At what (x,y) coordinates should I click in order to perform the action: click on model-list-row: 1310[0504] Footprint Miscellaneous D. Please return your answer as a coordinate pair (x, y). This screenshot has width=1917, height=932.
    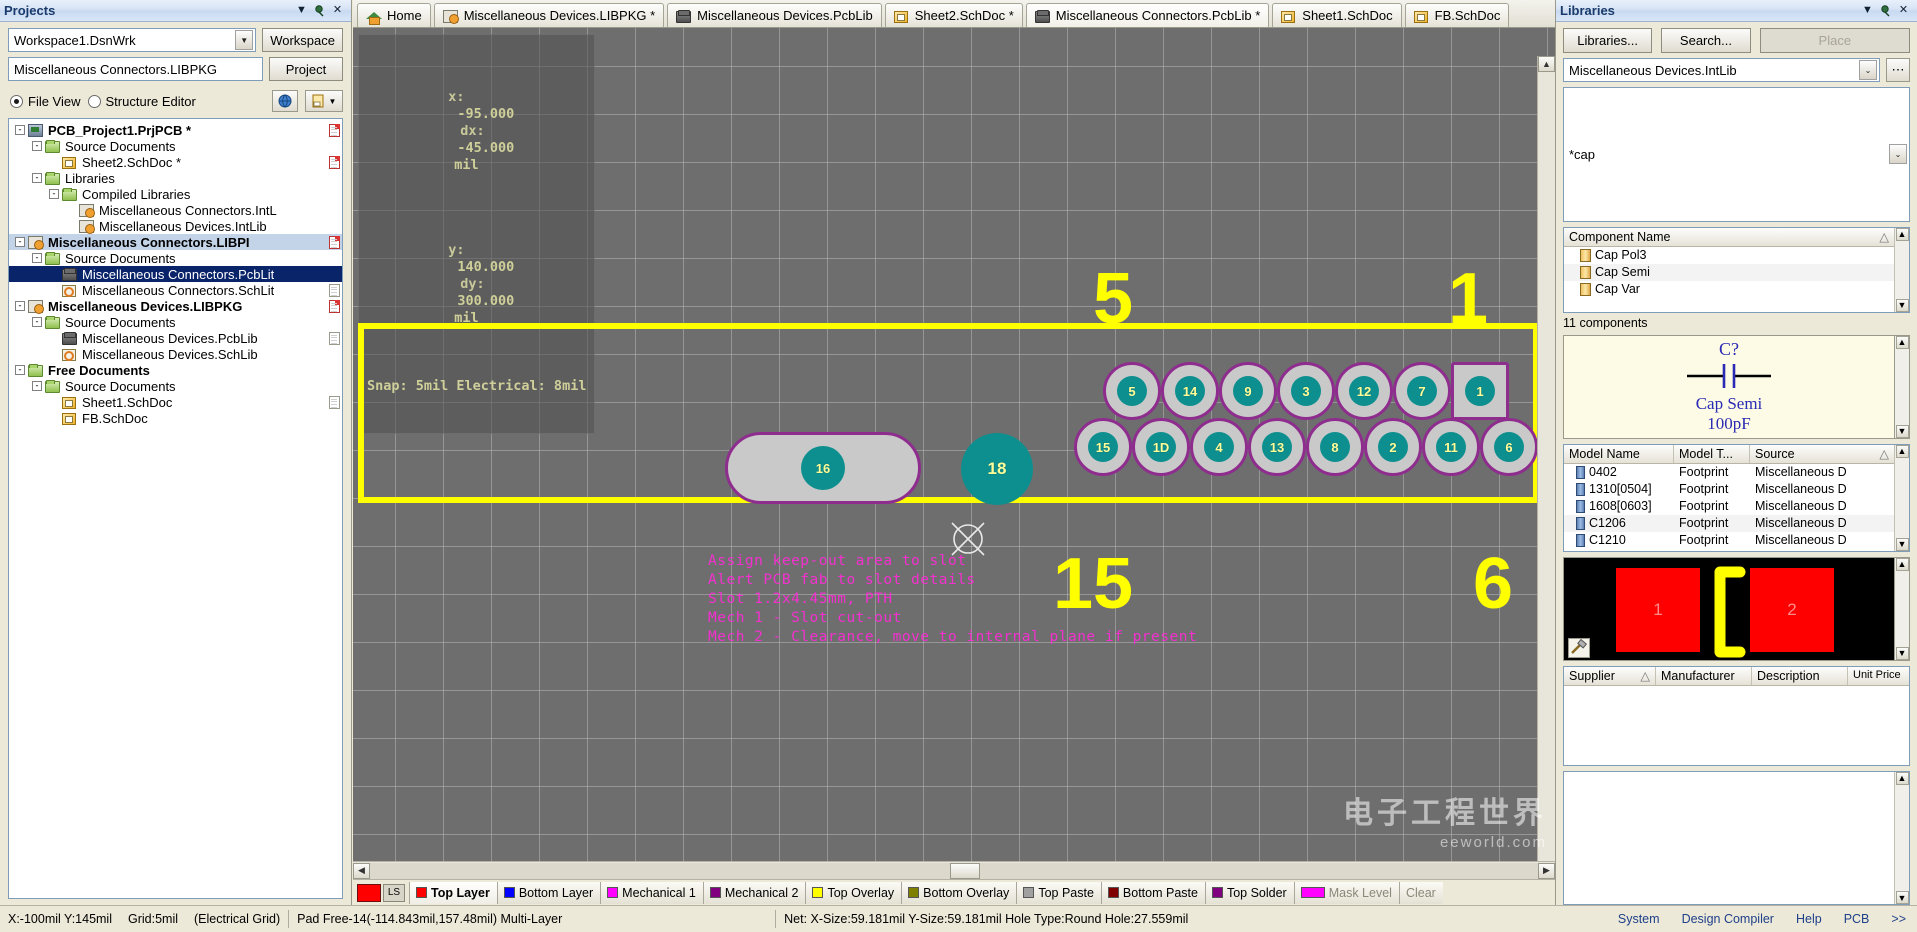
    Looking at the image, I should click on (1729, 489).